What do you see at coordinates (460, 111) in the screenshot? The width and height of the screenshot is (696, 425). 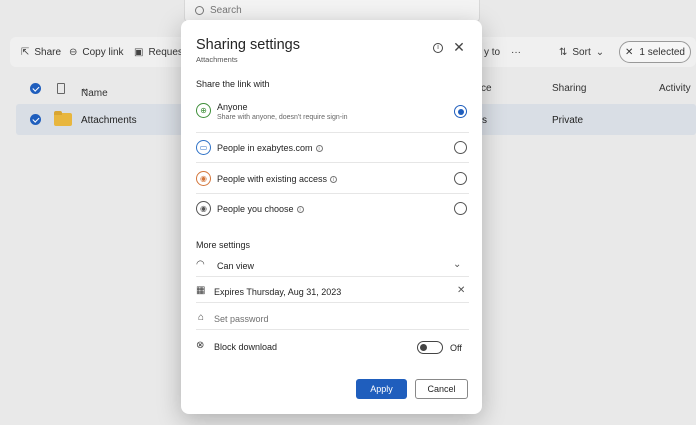 I see `radio-anyone` at bounding box center [460, 111].